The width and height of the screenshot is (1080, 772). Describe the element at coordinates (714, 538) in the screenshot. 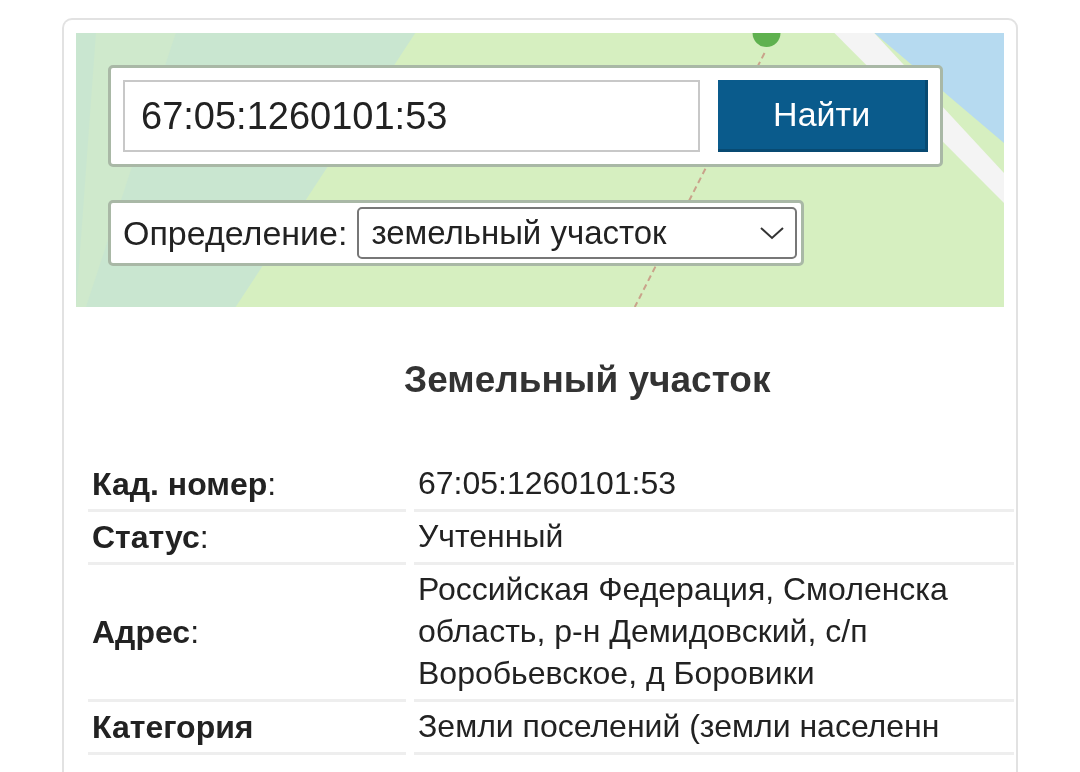

I see `field-value: Учтенный` at that location.